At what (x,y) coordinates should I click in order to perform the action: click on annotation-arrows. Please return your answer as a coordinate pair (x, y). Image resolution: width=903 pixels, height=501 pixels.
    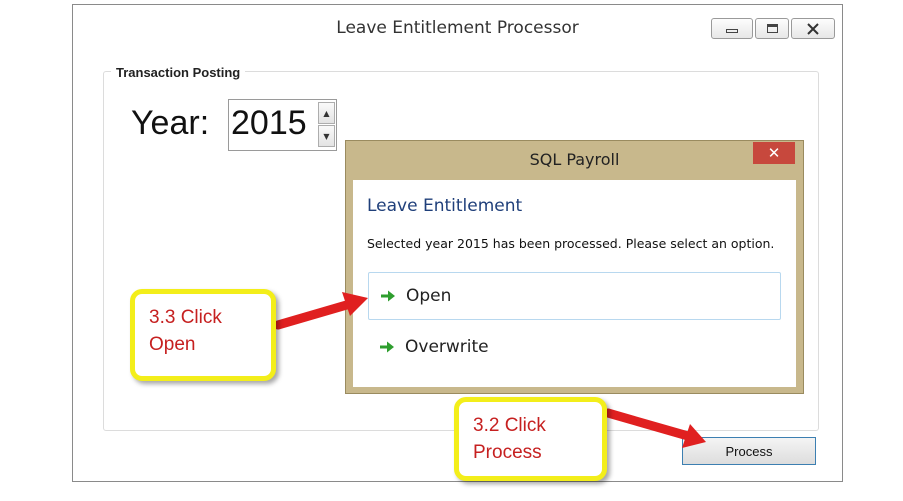
    Looking at the image, I should click on (489, 370).